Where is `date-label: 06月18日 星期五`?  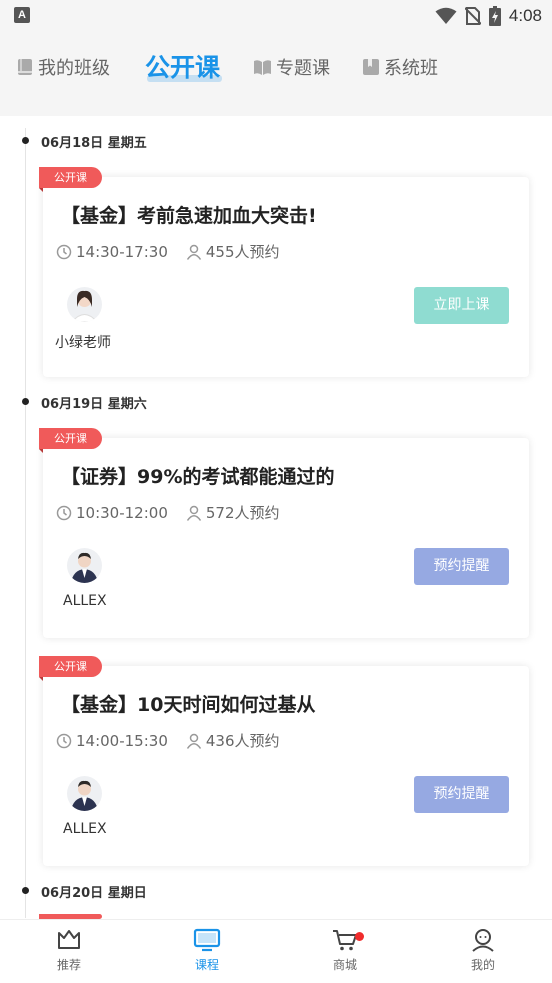
date-label: 06月18日 星期五 is located at coordinates (94, 143).